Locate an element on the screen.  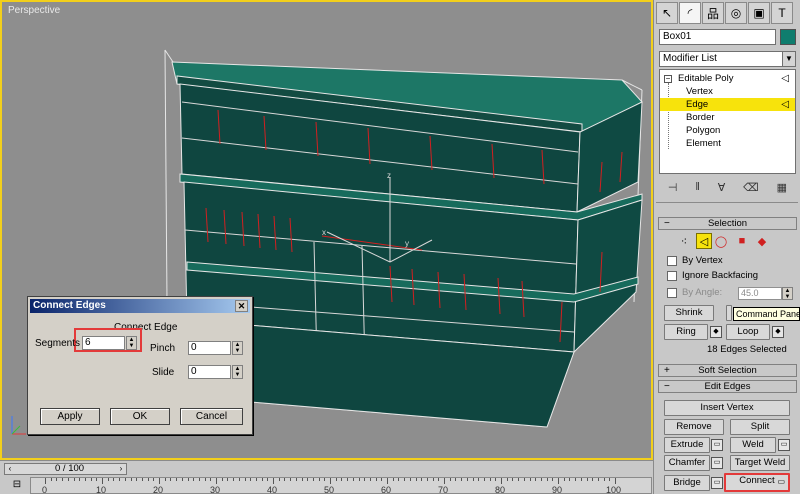
ok-button: OK is located at coordinates (140, 416).